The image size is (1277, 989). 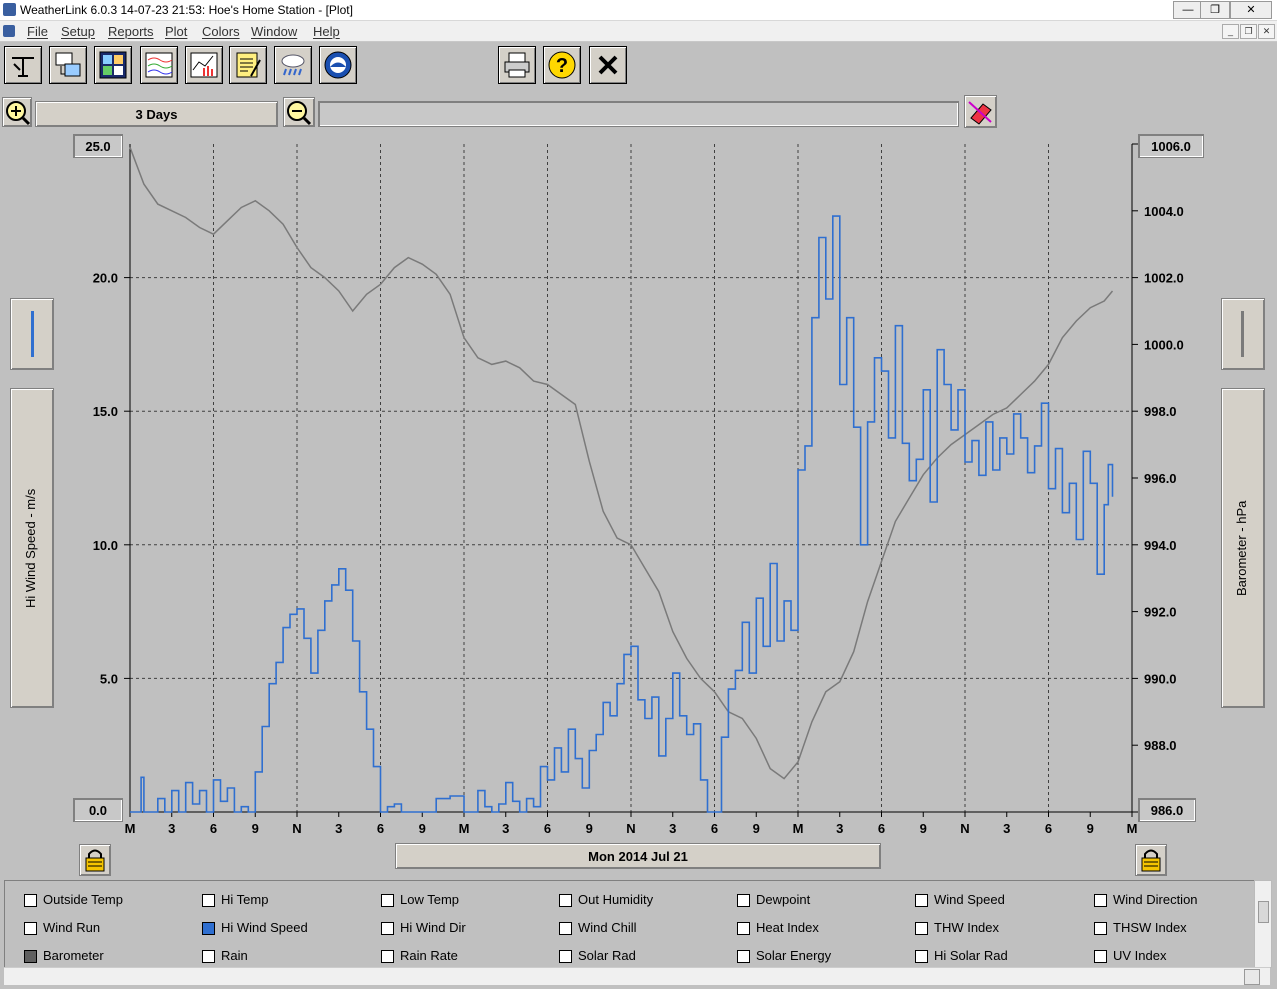 What do you see at coordinates (1164, 211) in the screenshot?
I see `right-tick-label: 1004.0` at bounding box center [1164, 211].